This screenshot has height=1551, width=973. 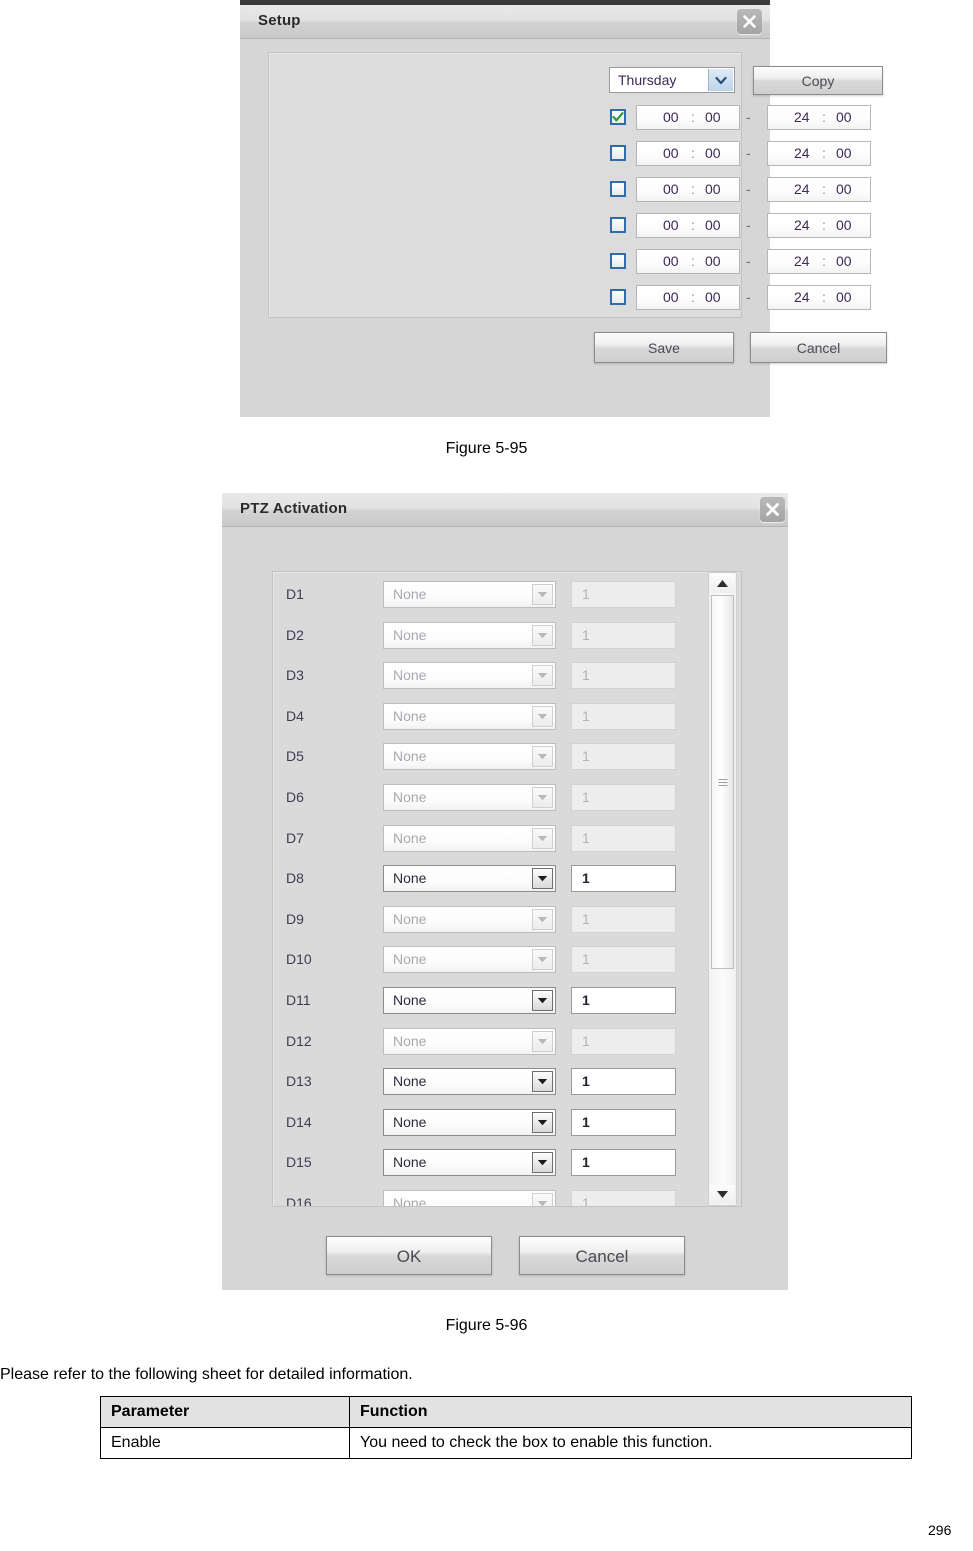 I want to click on save-button: Save, so click(x=664, y=347).